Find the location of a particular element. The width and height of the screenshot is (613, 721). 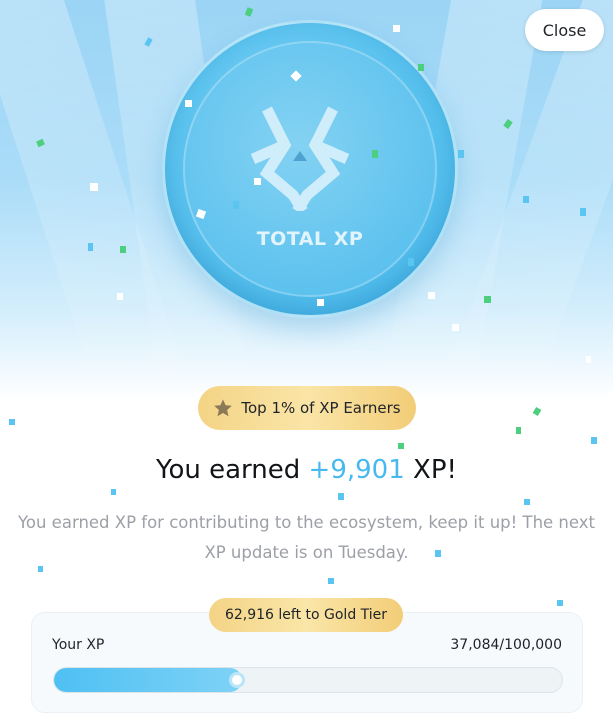

tier-remaining-badge: 62,916 left to Gold Tier is located at coordinates (306, 615).